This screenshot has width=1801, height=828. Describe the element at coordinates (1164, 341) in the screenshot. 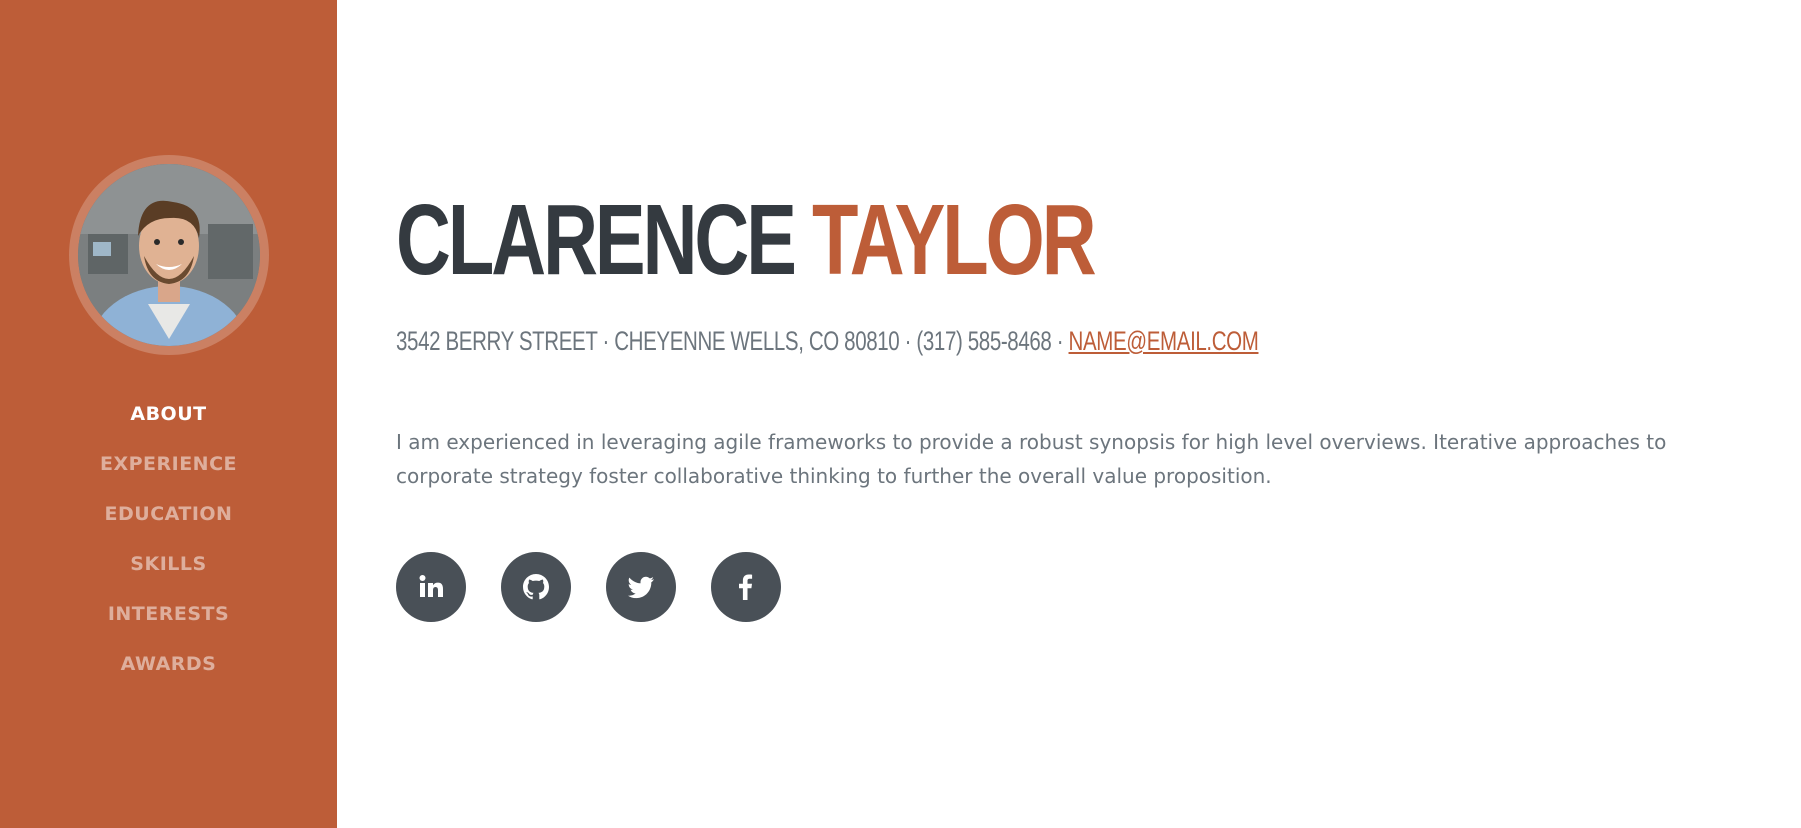

I see `email-link: NAME@EMAIL.COM` at that location.